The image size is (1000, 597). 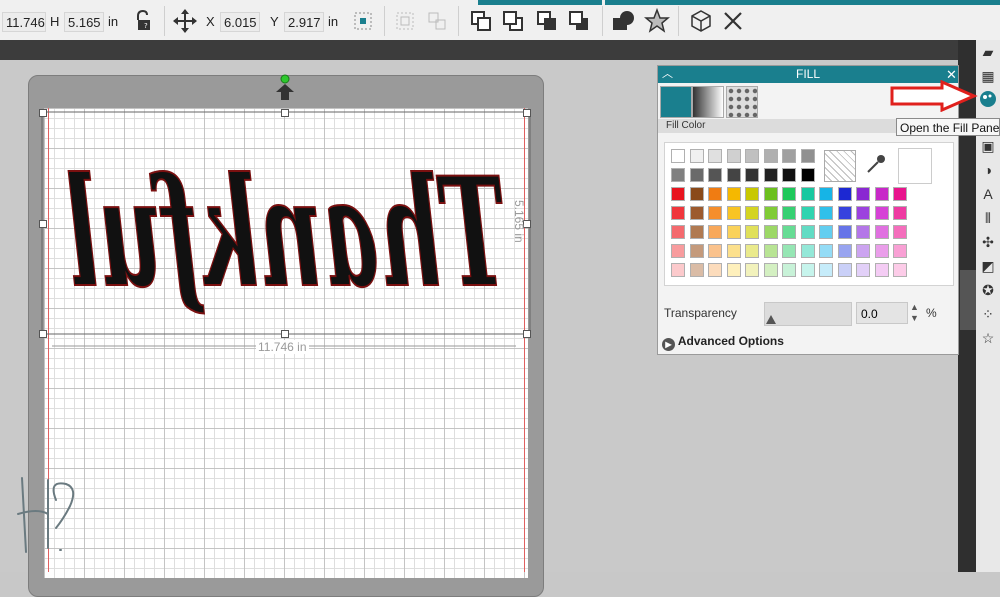 I want to click on pattern-fill-button, so click(x=742, y=102).